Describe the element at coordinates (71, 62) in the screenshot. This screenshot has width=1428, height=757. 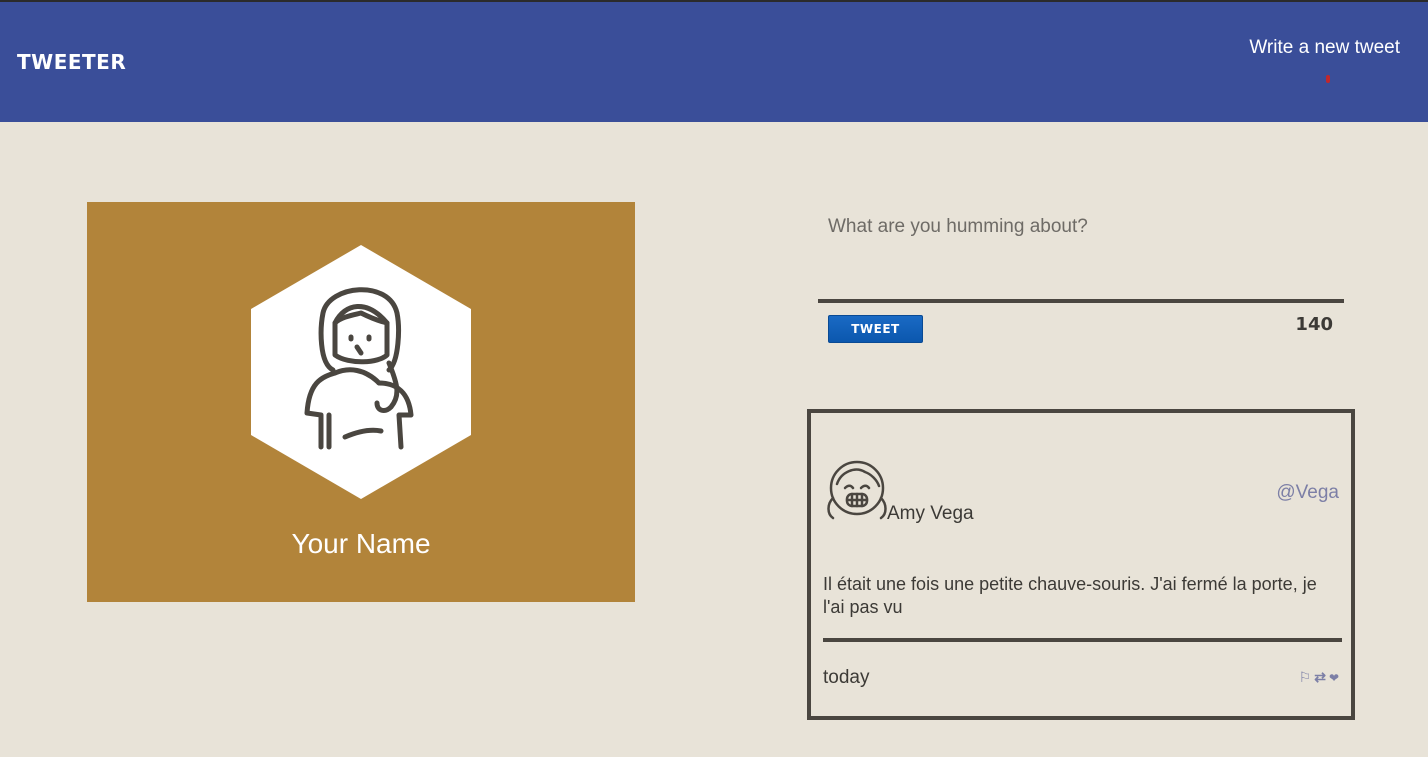
I see `brand-logo: TWEETER` at that location.